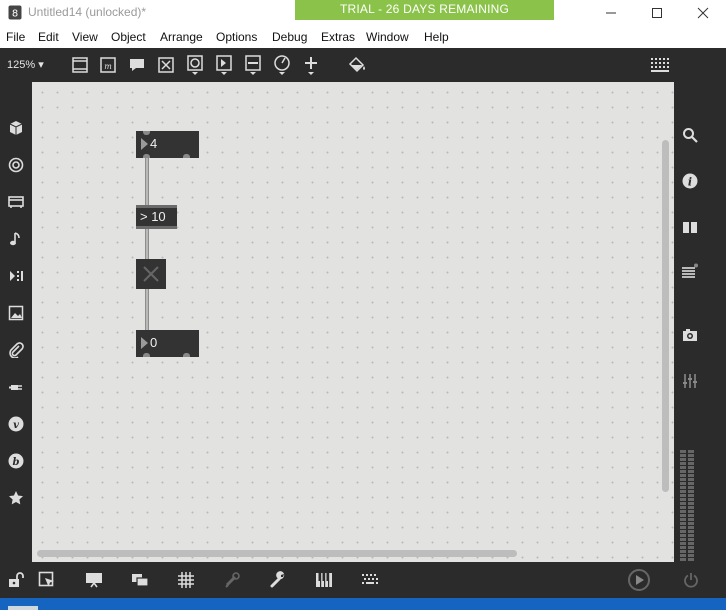 The image size is (726, 610). I want to click on svg-text: i, so click(690, 182).